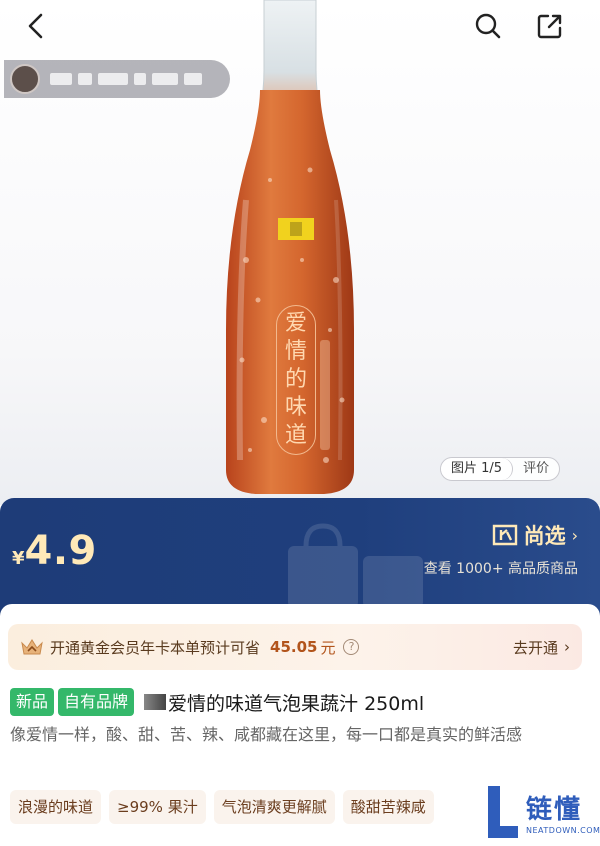 This screenshot has width=600, height=846. I want to click on watermark-logo: 链懂 NEATDOWN.COM, so click(541, 812).